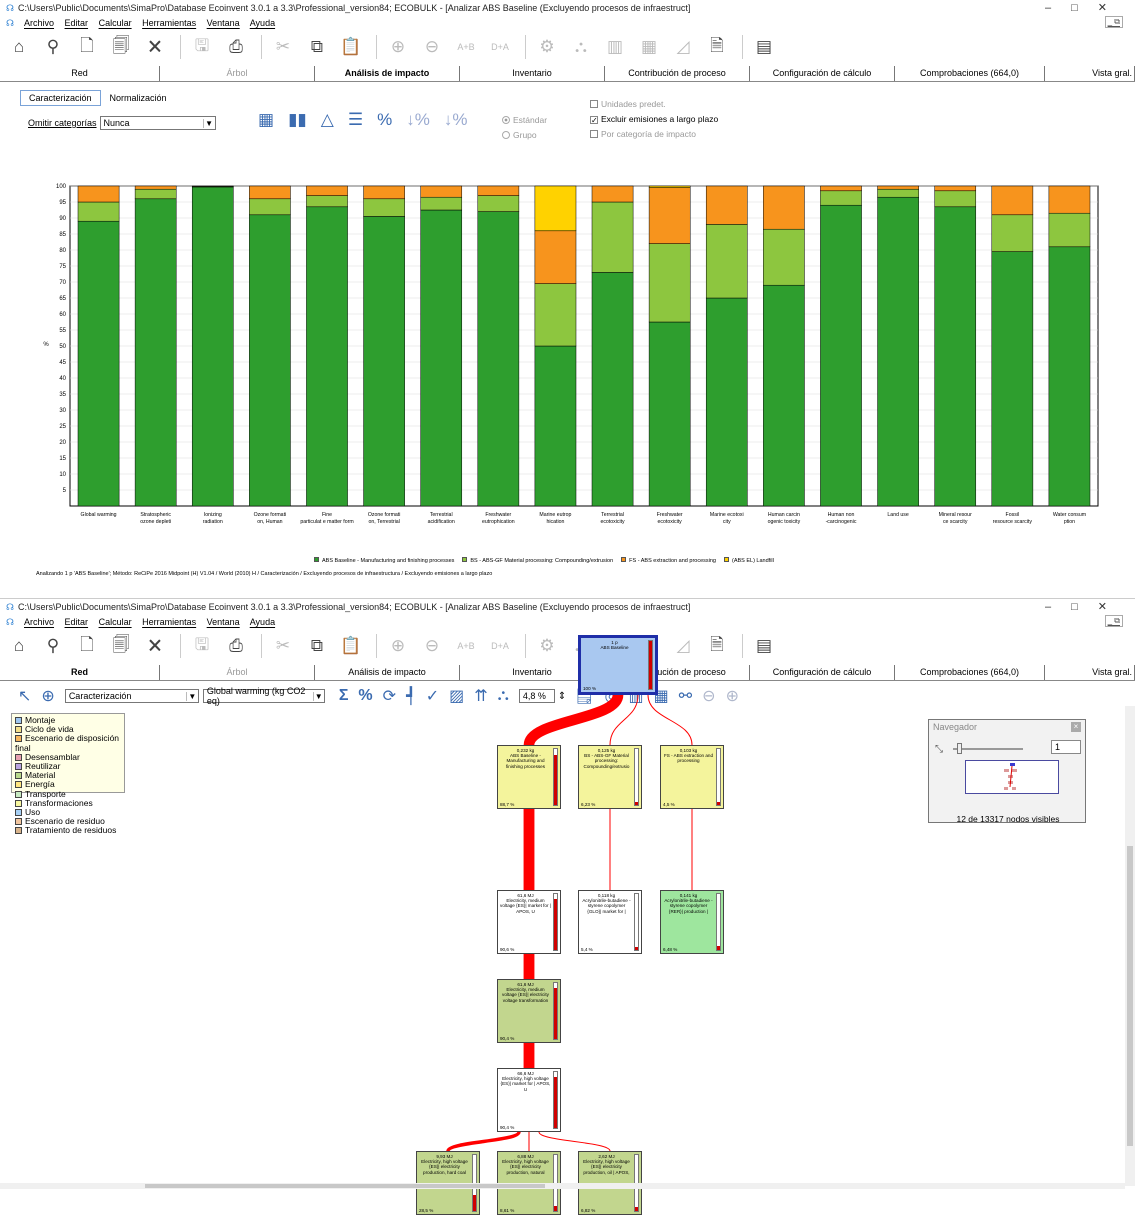  What do you see at coordinates (1066, 747) in the screenshot?
I see `zoom-level-input: 1` at bounding box center [1066, 747].